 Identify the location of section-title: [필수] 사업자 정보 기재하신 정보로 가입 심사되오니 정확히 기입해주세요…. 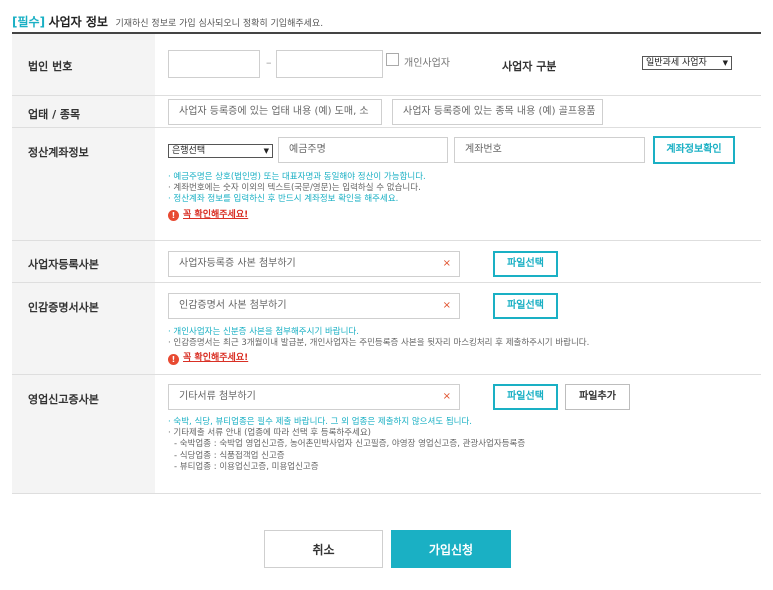
(167, 21).